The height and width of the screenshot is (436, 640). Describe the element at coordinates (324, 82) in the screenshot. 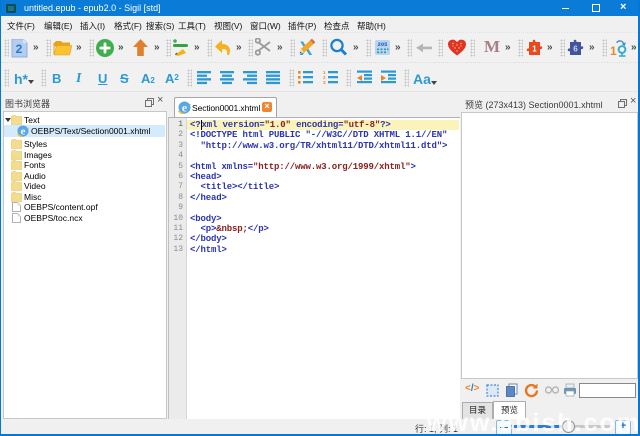

I see `svg-text: 3` at that location.